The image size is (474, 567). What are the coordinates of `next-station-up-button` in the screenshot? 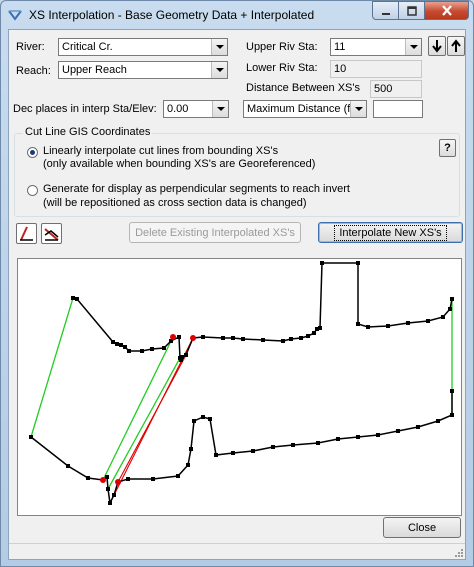 It's located at (456, 46).